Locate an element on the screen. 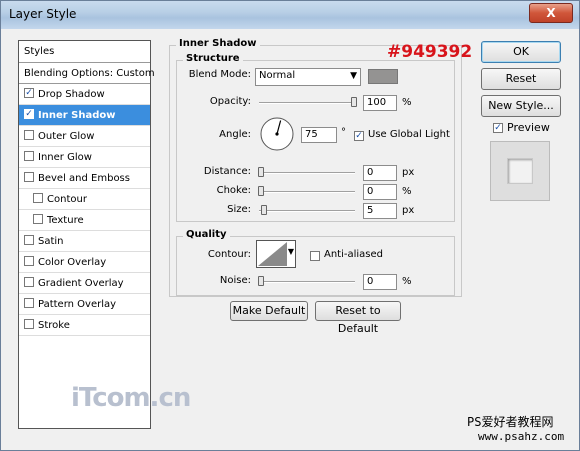  choke-slider is located at coordinates (306, 191).